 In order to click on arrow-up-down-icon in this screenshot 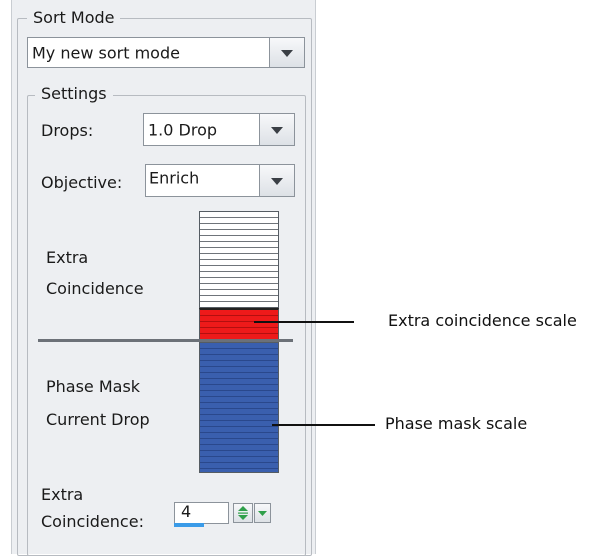, I will do `click(243, 513)`.